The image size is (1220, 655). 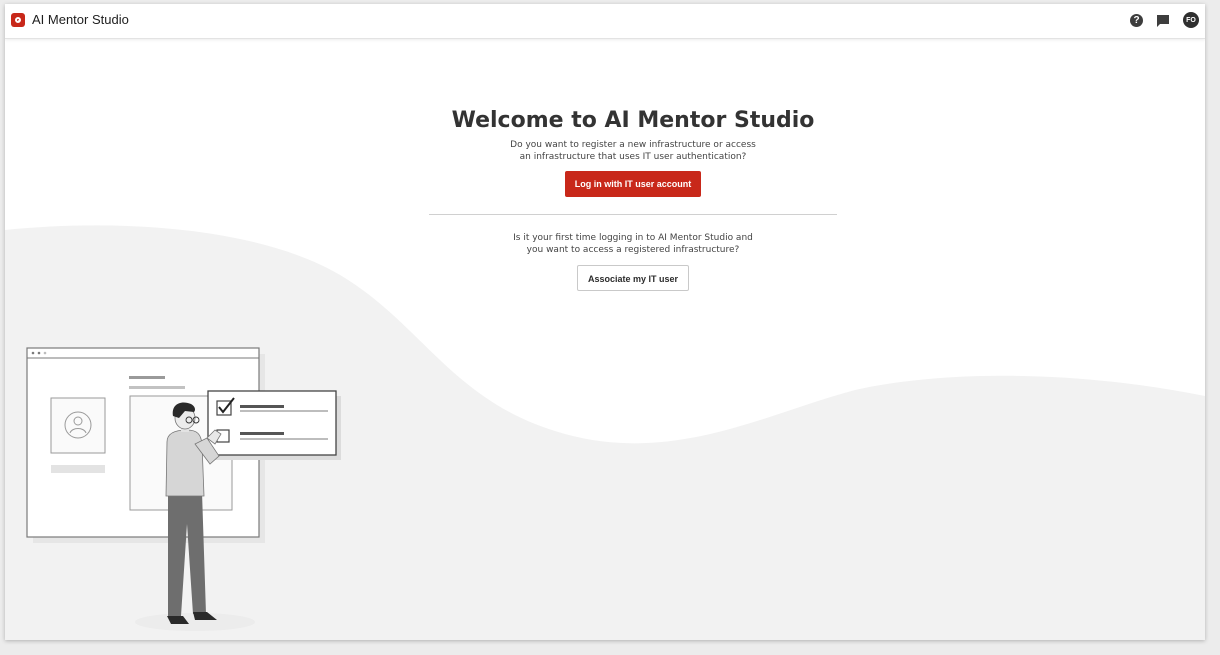 What do you see at coordinates (1191, 20) in the screenshot?
I see `user-avatar: FO` at bounding box center [1191, 20].